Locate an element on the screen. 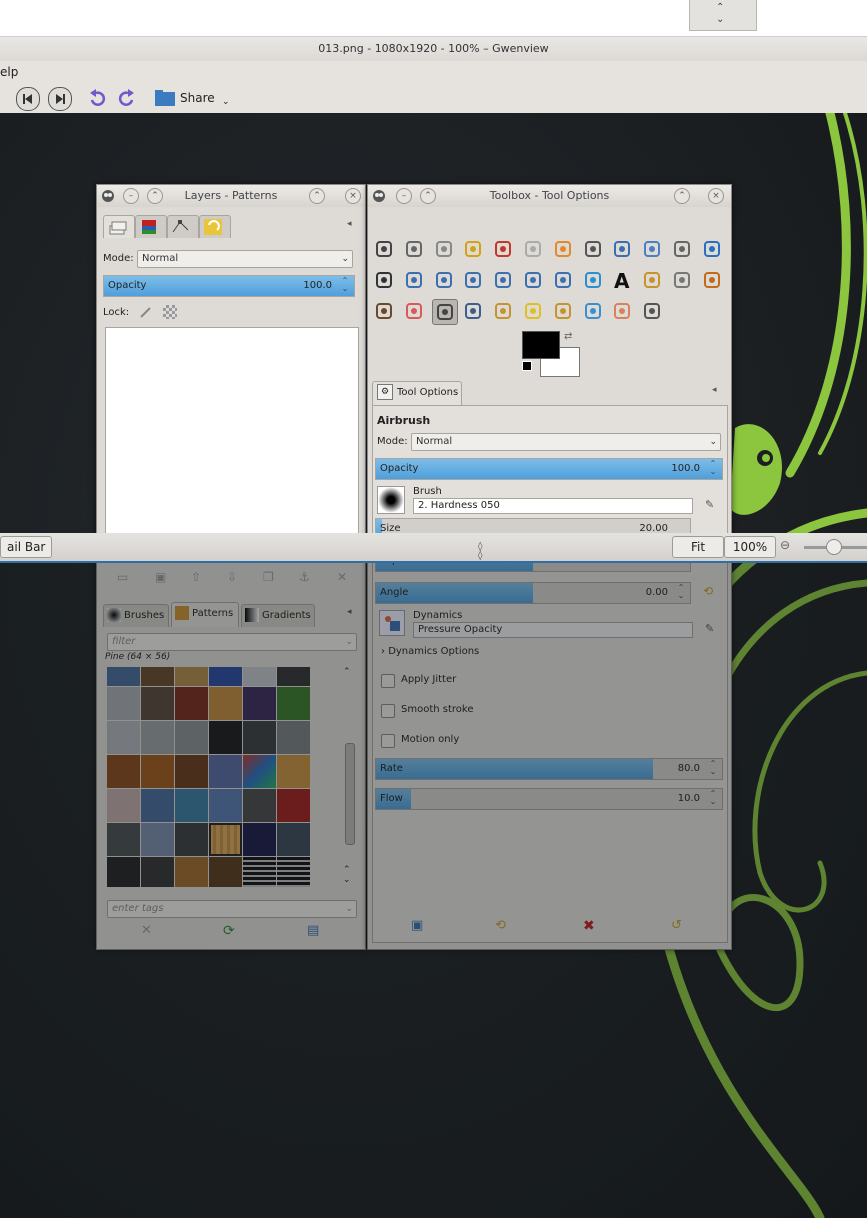  edit-dynamics-icon: ✎ is located at coordinates (709, 628).